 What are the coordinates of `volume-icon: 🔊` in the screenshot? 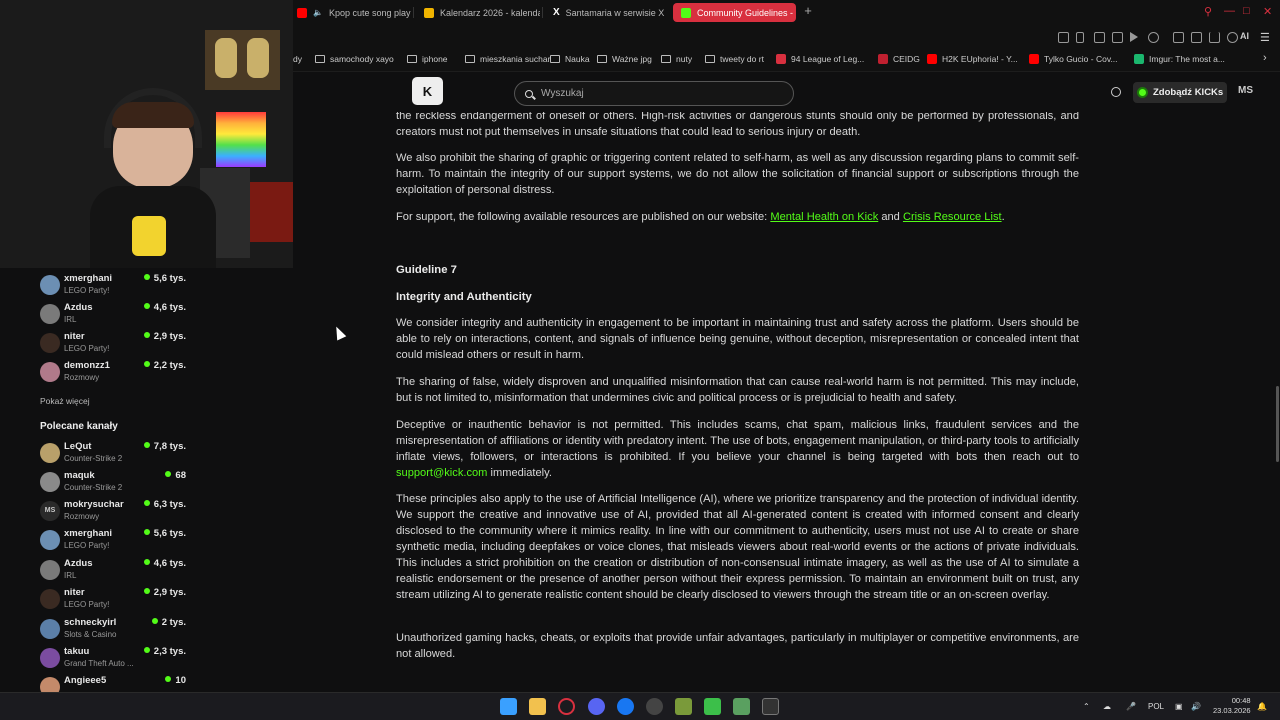 It's located at (1196, 706).